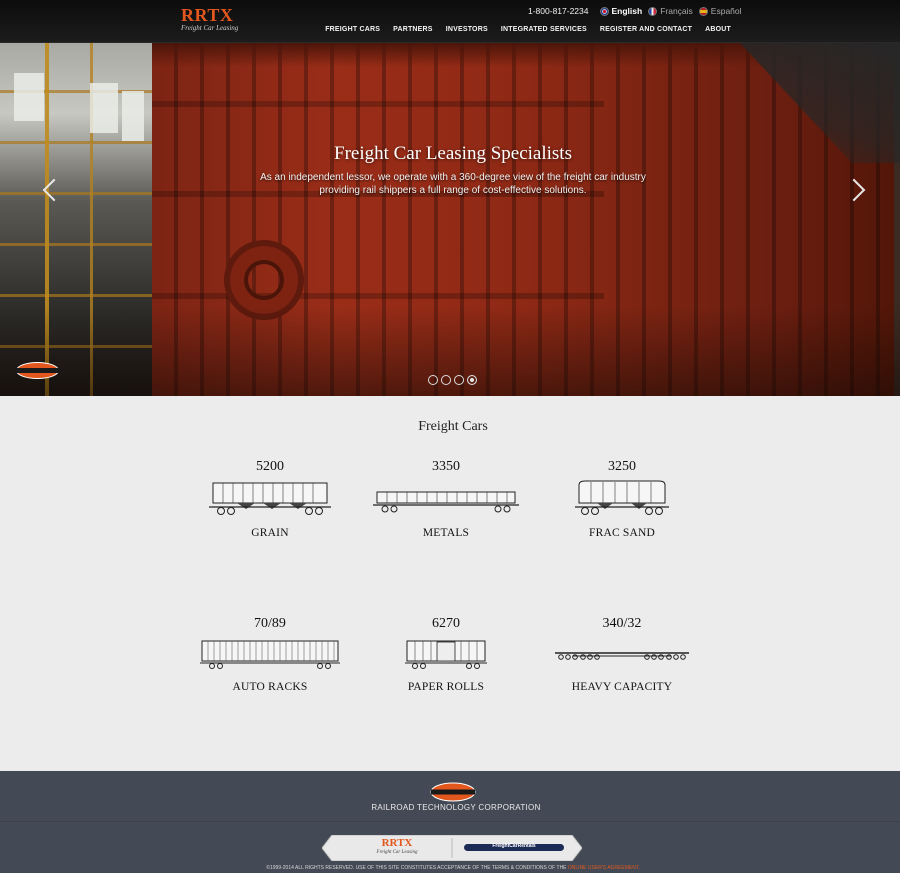 The image size is (900, 873). Describe the element at coordinates (397, 843) in the screenshot. I see `banner-rrtx-text: RRTX` at that location.